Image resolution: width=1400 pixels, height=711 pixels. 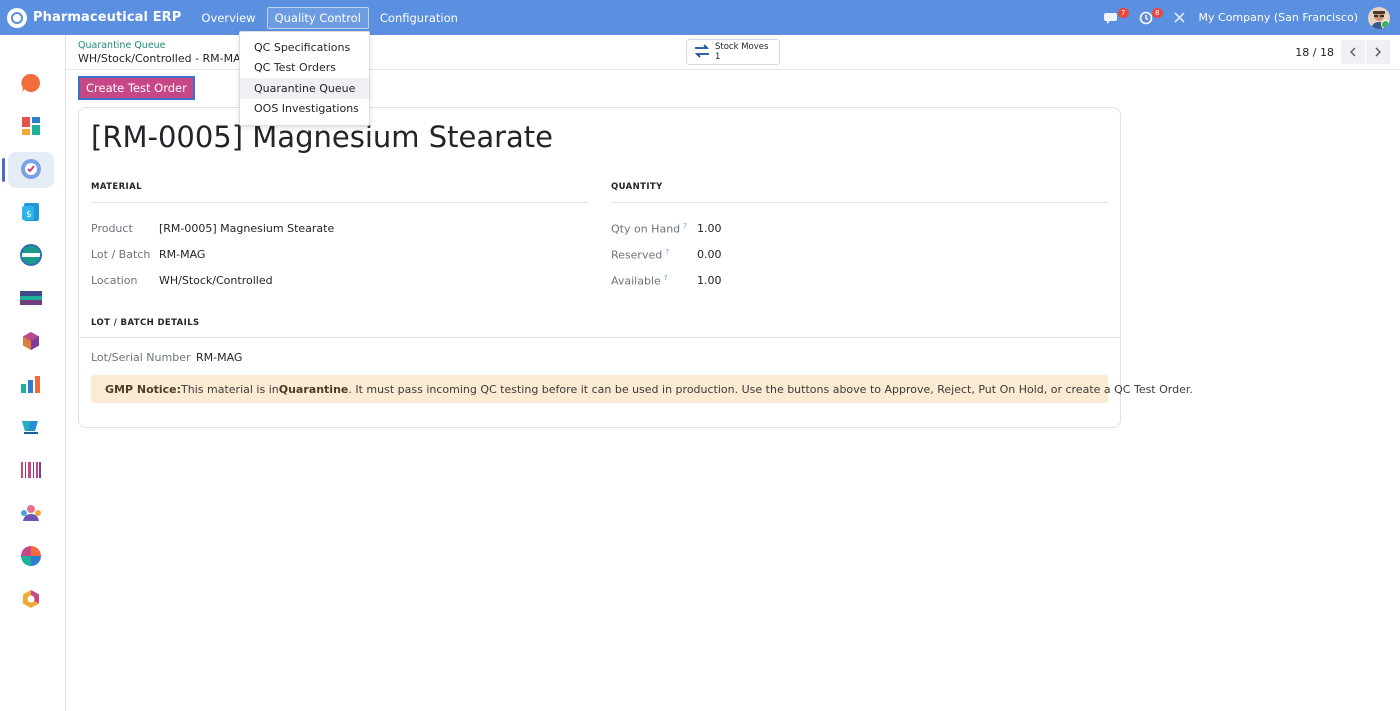 What do you see at coordinates (304, 109) in the screenshot?
I see `menu-item-oos-investigations: OOS Investigations` at bounding box center [304, 109].